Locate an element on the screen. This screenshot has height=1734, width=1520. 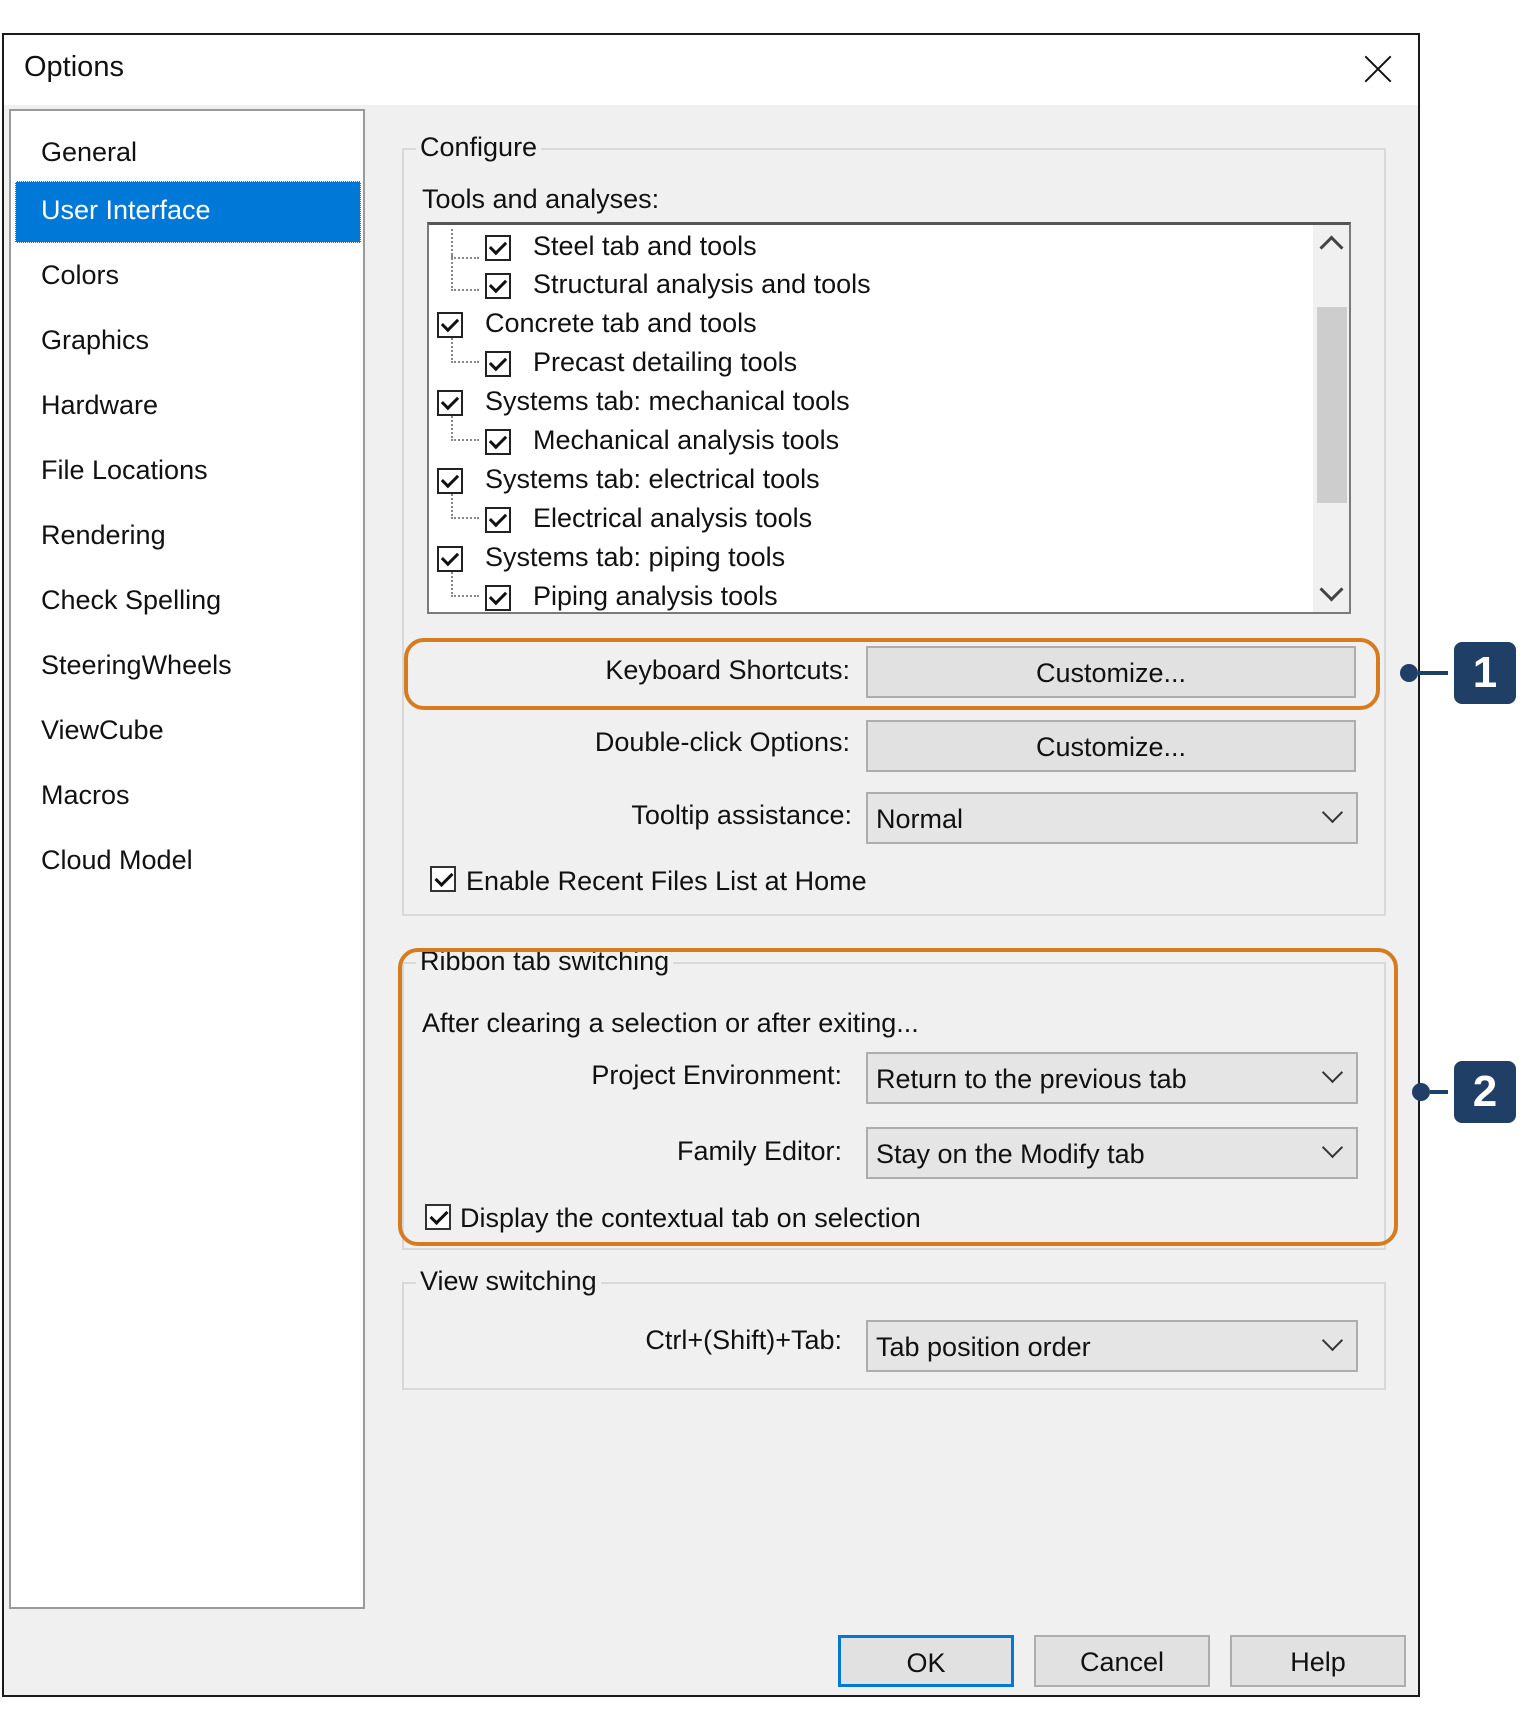
tree-item-label: Structural analysis and tools is located at coordinates (702, 284).